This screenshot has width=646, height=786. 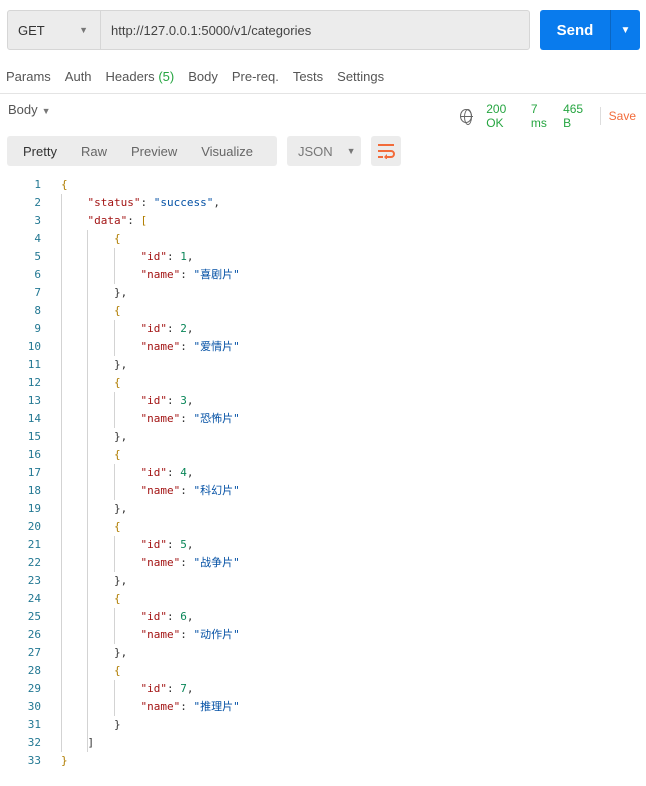 I want to click on json-number: 5, so click(x=183, y=544).